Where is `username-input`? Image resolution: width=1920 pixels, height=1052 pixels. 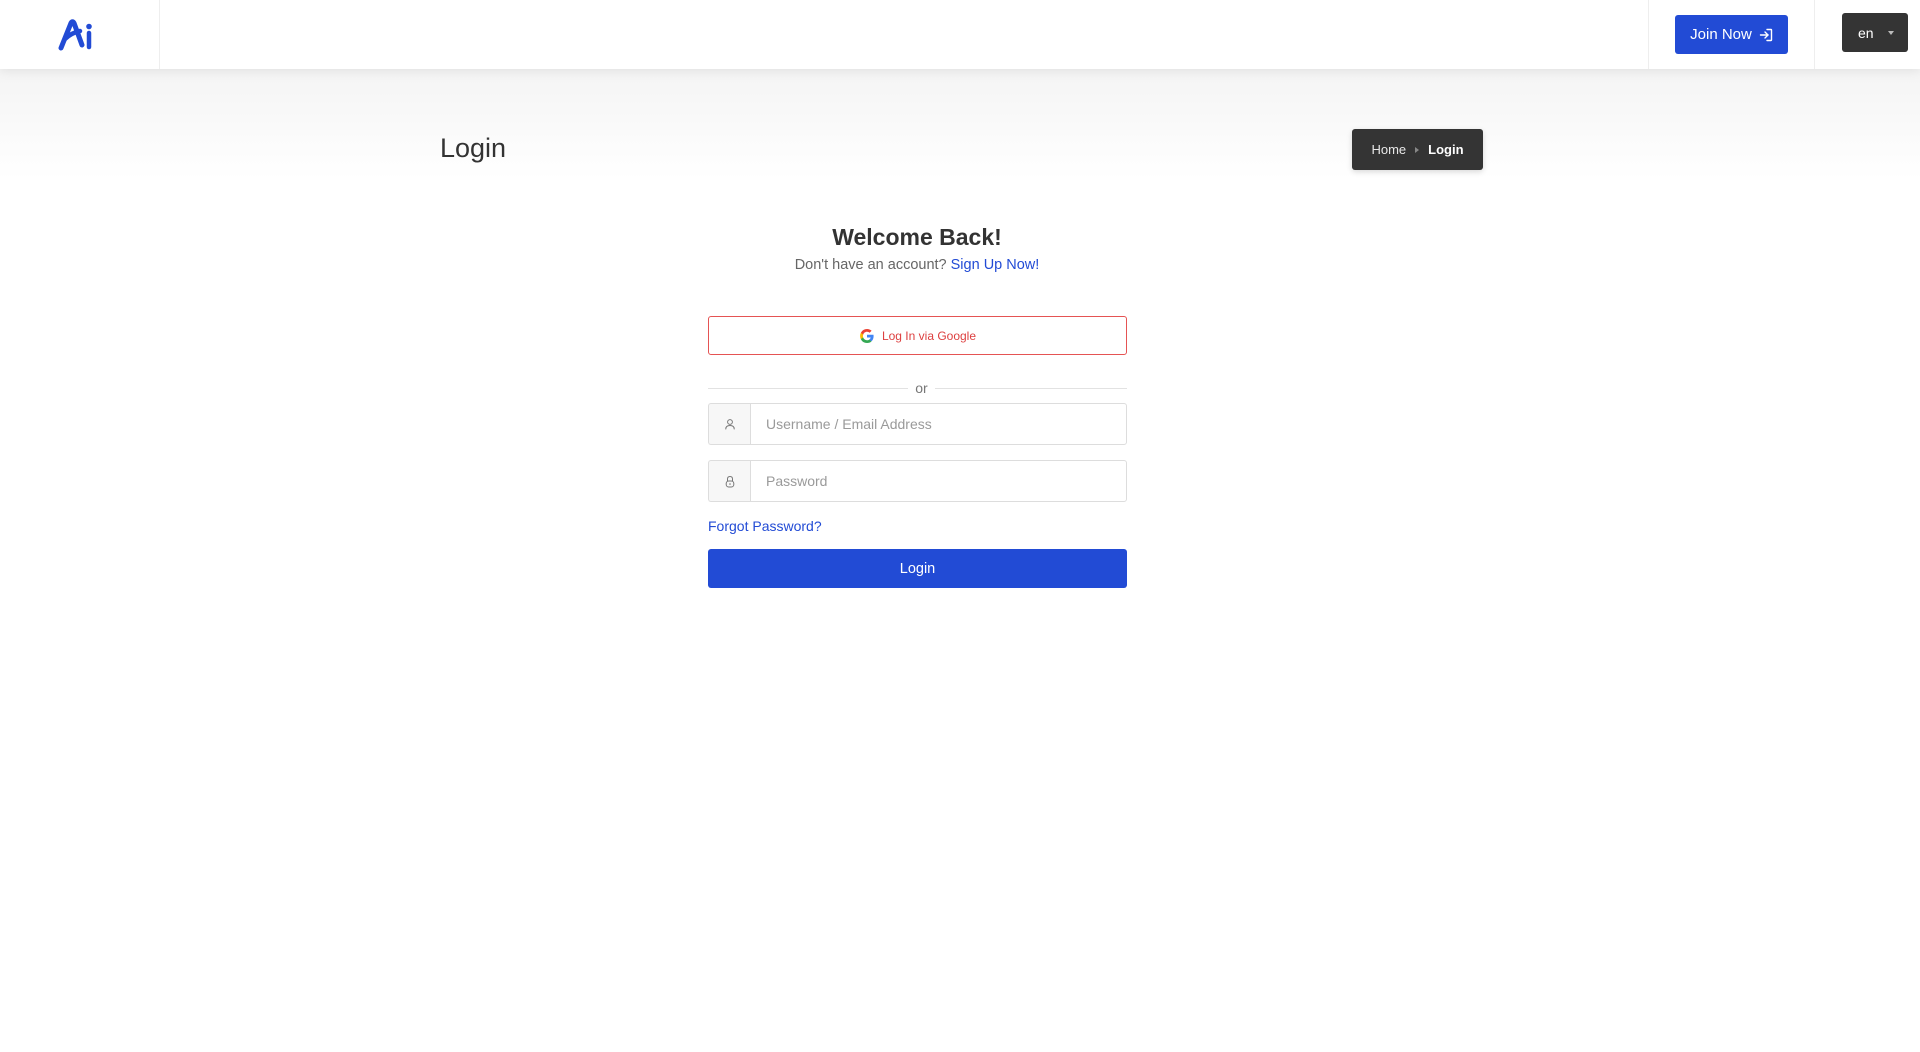
username-input is located at coordinates (938, 424).